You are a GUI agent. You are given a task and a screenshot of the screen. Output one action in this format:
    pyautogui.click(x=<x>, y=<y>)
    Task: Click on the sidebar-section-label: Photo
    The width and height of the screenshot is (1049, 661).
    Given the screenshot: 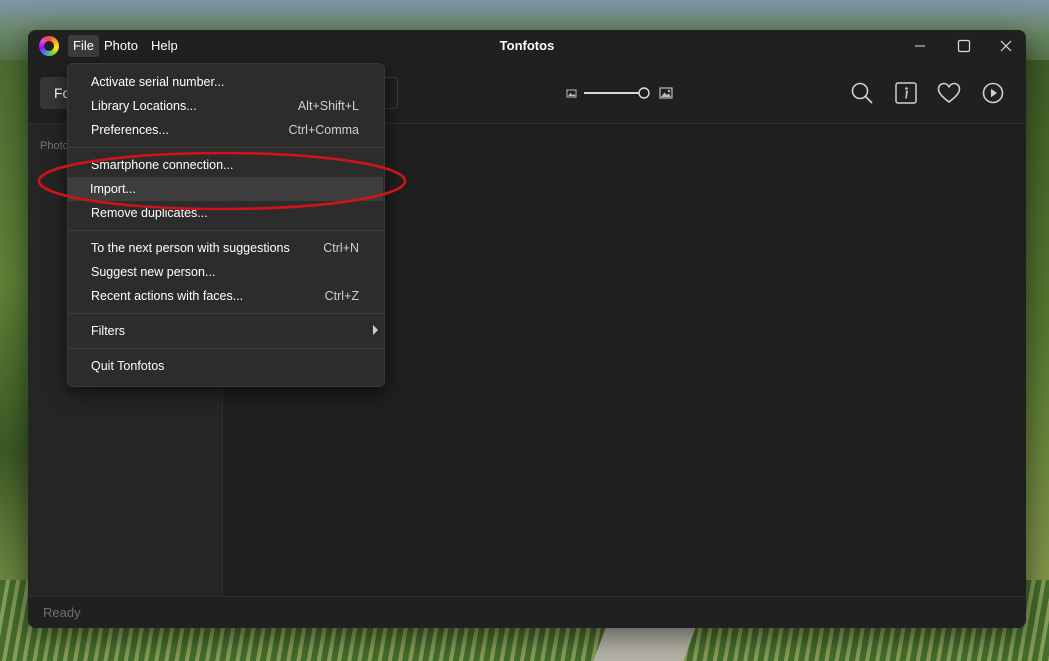 What is the action you would take?
    pyautogui.click(x=54, y=146)
    